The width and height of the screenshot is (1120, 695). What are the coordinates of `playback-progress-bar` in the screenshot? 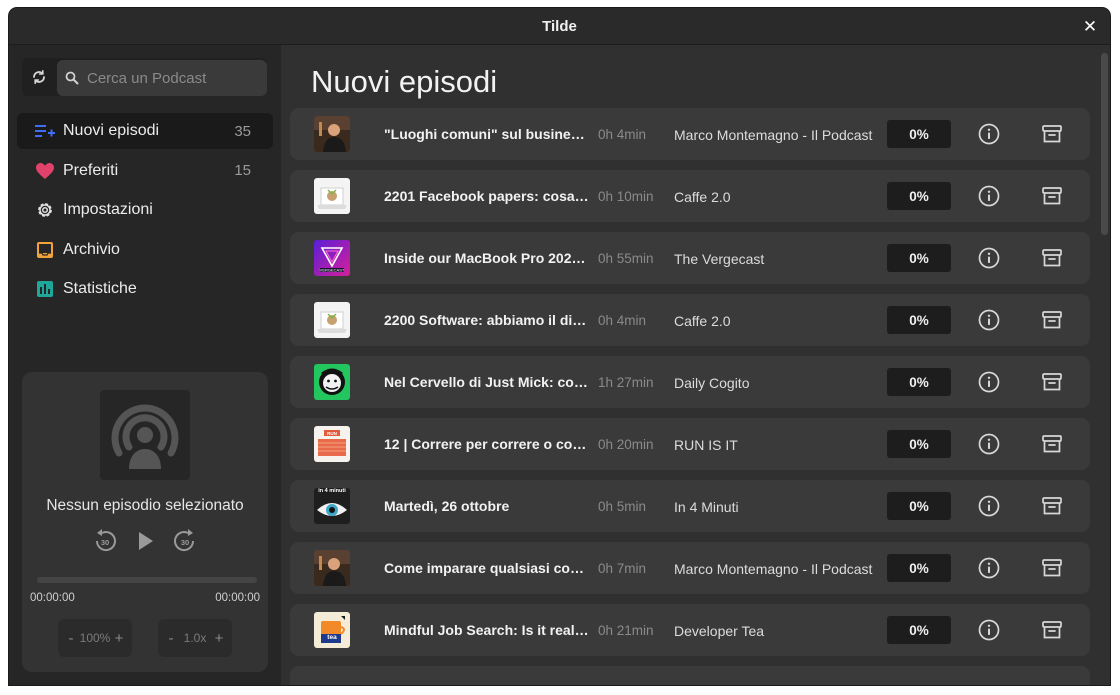 It's located at (147, 580).